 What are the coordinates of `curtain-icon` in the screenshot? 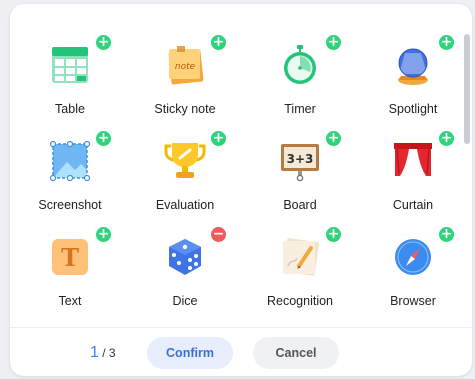 It's located at (413, 161).